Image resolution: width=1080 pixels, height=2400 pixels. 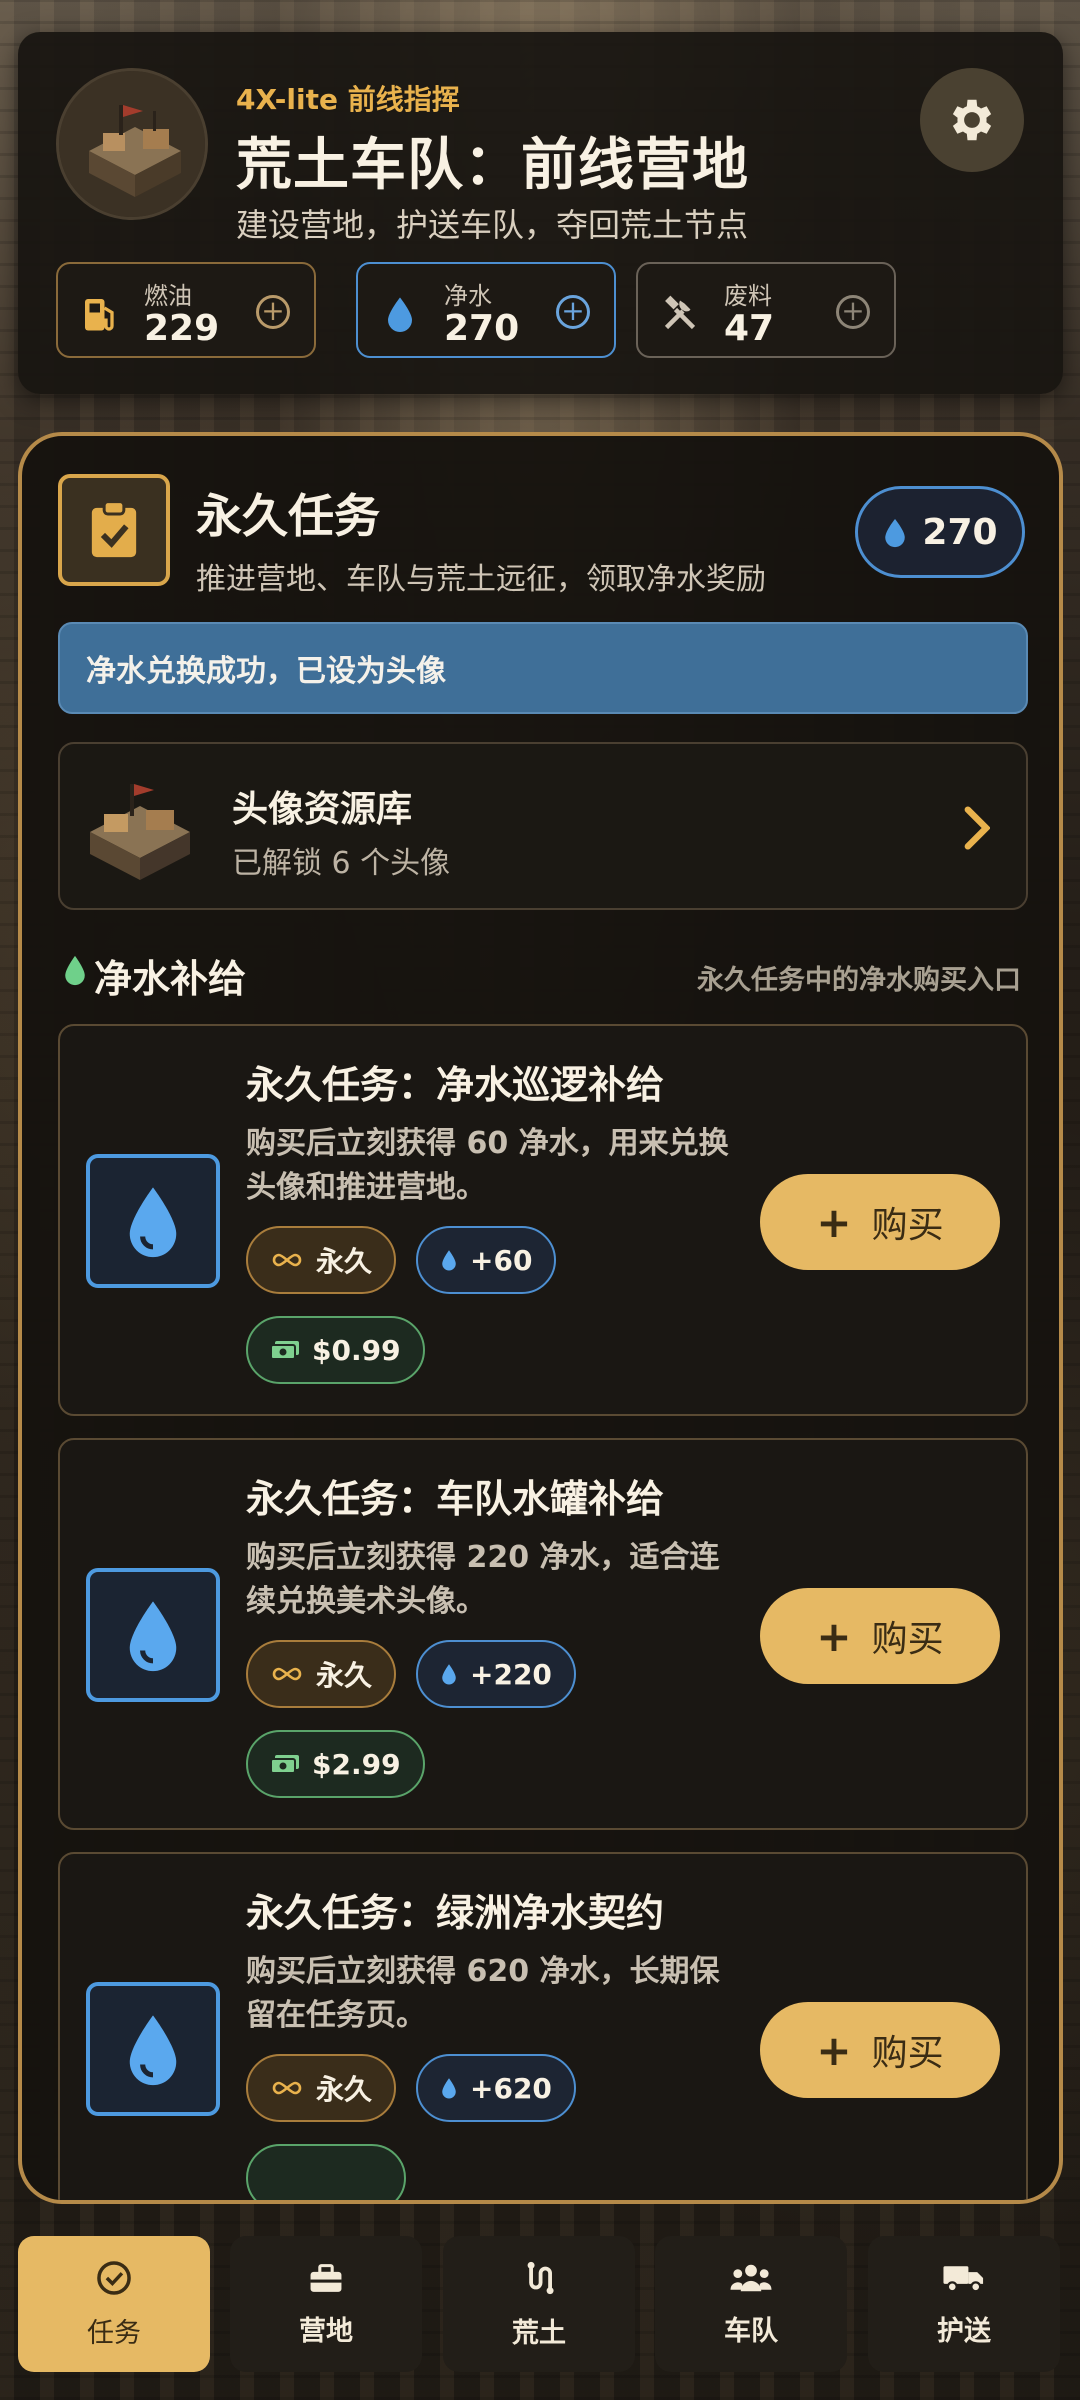 I want to click on water-balance-value: 270, so click(x=960, y=532).